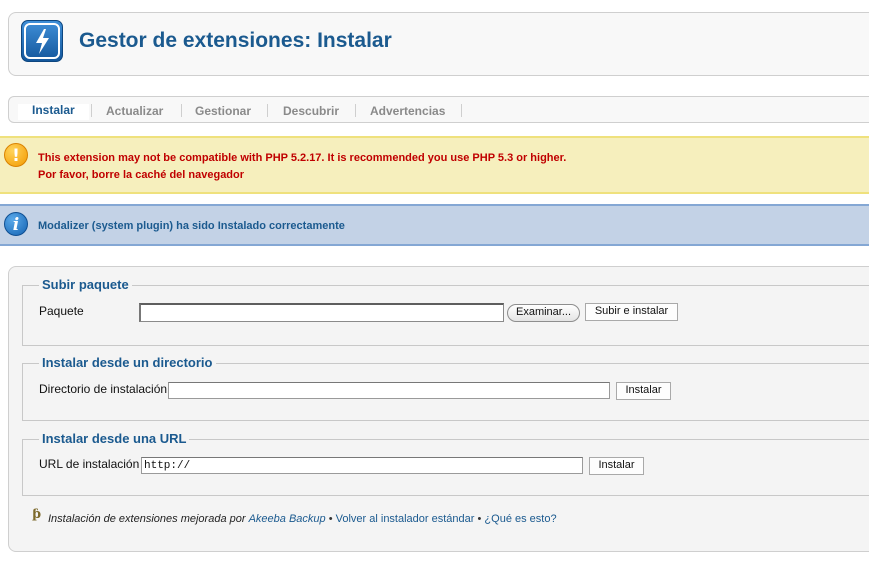  Describe the element at coordinates (362, 465) in the screenshot. I see `url-input` at that location.